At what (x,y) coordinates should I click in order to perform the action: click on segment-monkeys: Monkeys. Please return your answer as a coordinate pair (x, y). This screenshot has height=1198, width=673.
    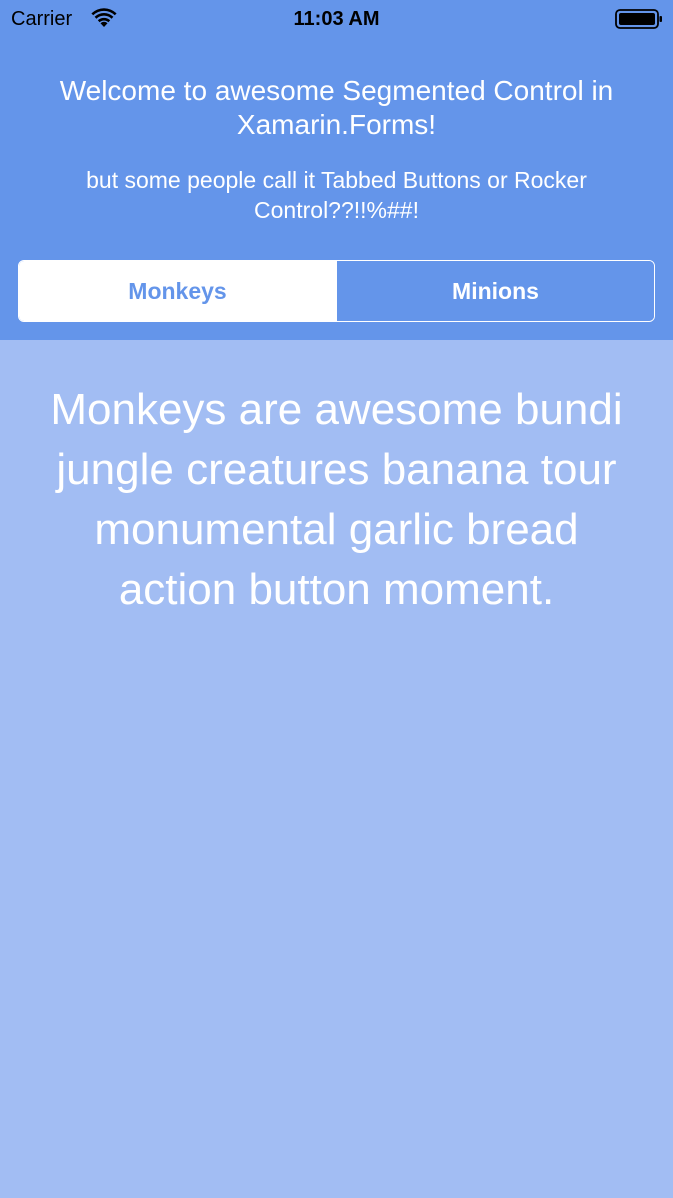
    Looking at the image, I should click on (177, 291).